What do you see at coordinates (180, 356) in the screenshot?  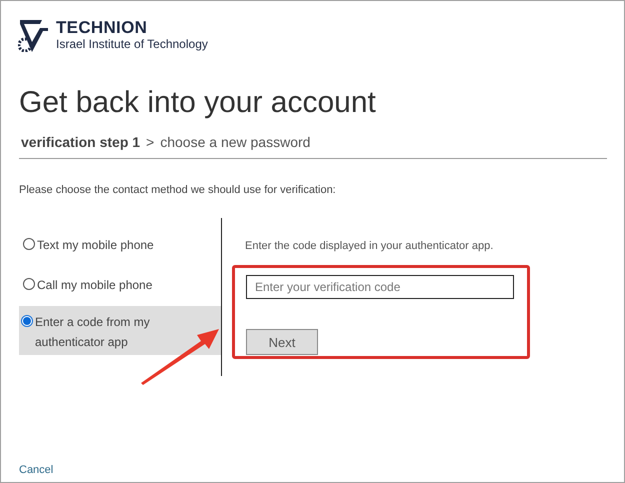 I see `arrow-icon` at bounding box center [180, 356].